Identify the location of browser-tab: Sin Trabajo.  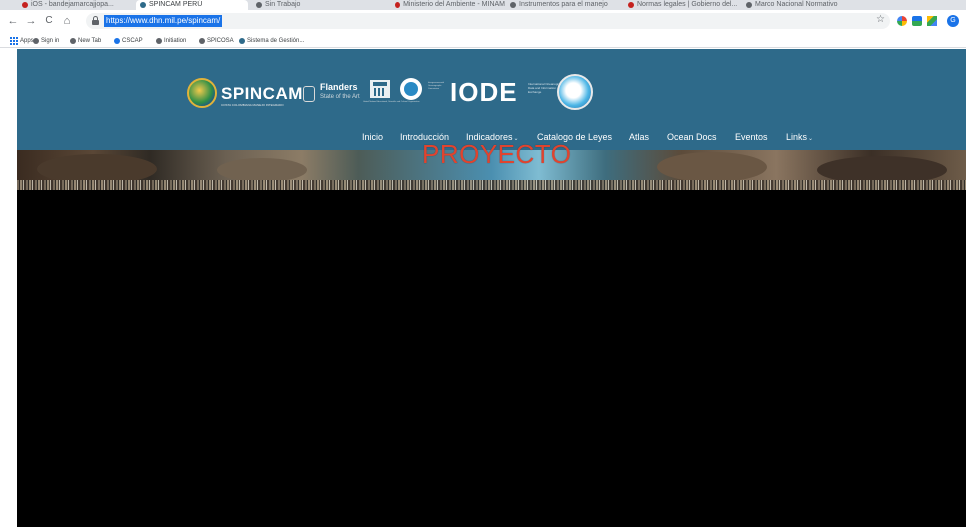
(296, 5).